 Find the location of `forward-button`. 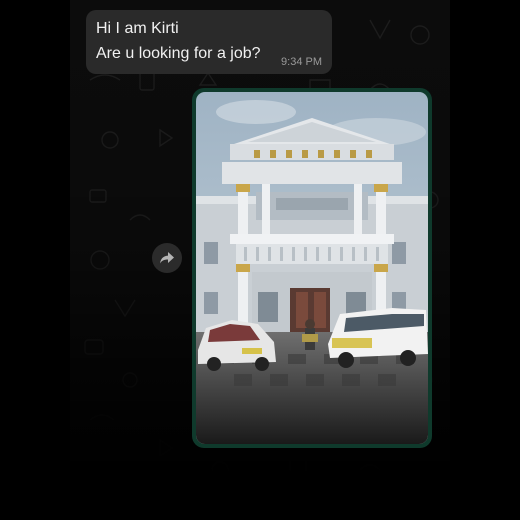

forward-button is located at coordinates (167, 258).